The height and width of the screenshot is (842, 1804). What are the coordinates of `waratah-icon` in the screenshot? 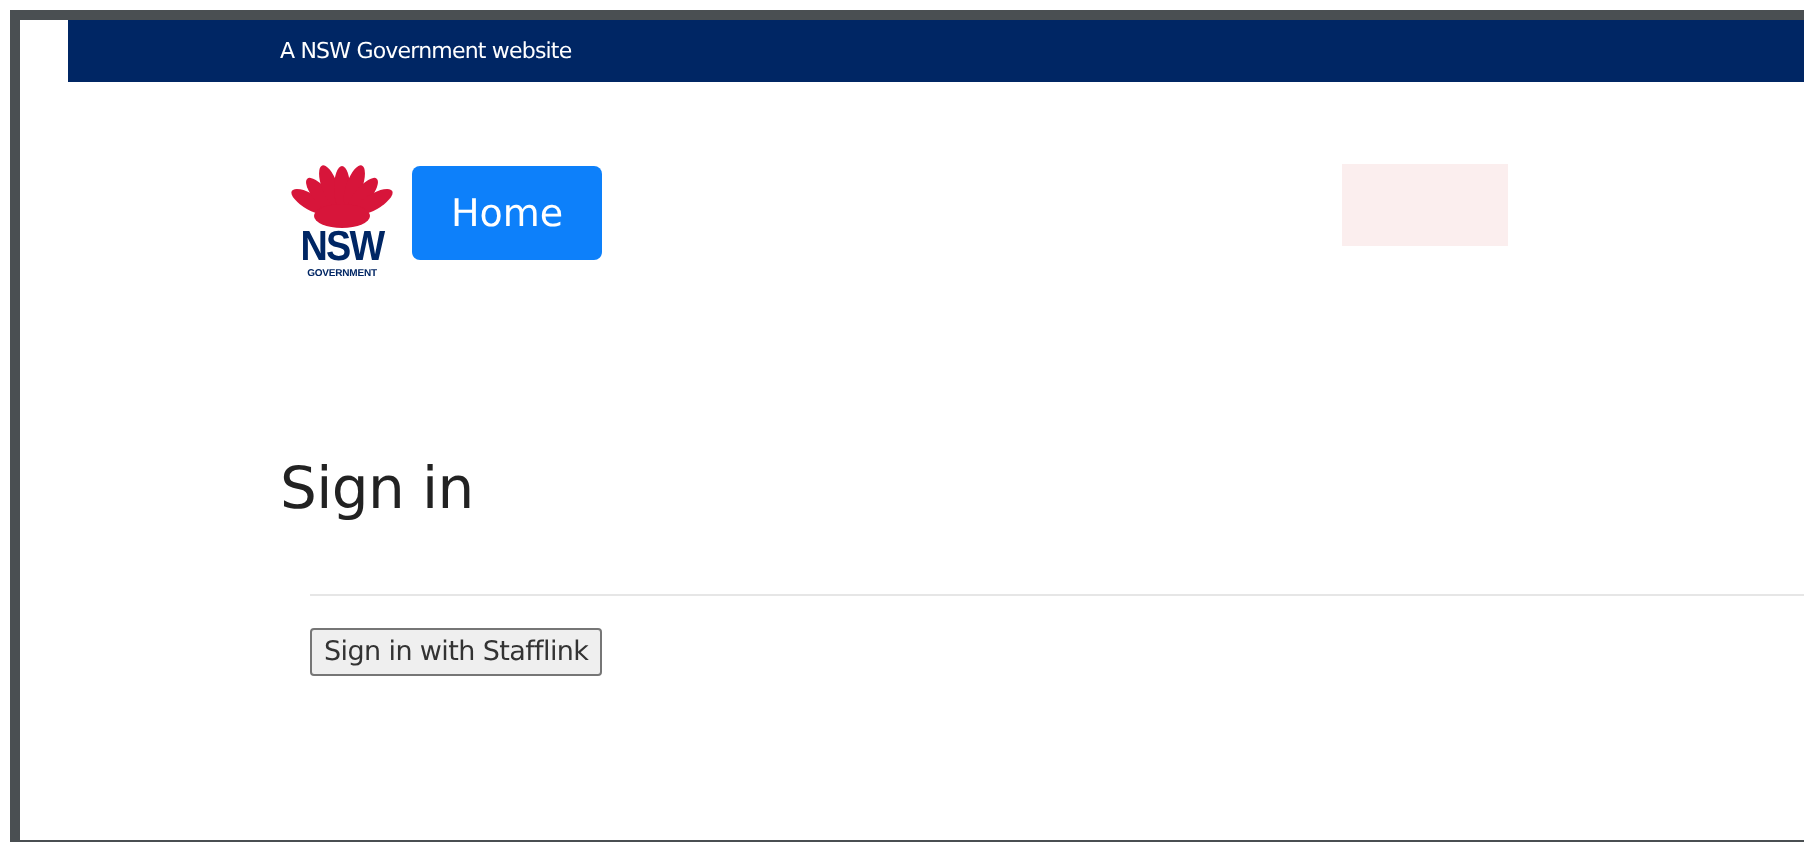 It's located at (342, 194).